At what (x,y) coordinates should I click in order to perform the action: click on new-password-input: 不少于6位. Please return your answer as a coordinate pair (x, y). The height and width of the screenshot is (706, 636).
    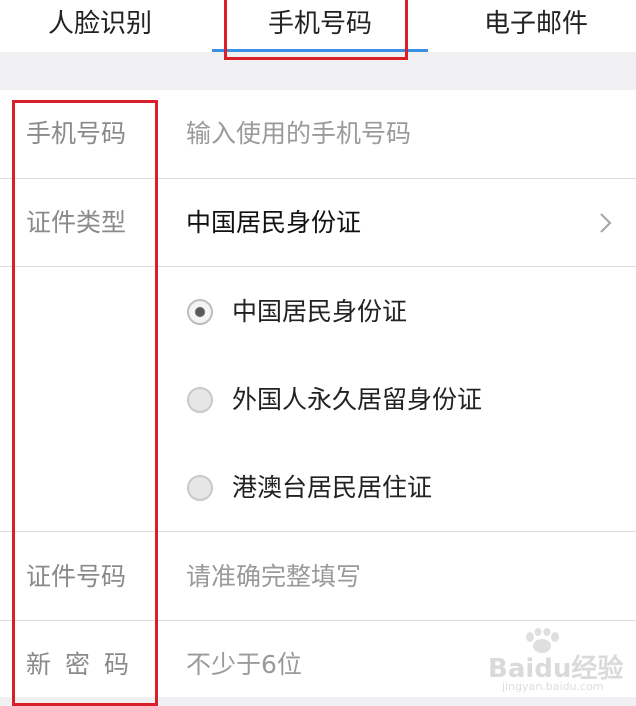
    Looking at the image, I should click on (244, 665).